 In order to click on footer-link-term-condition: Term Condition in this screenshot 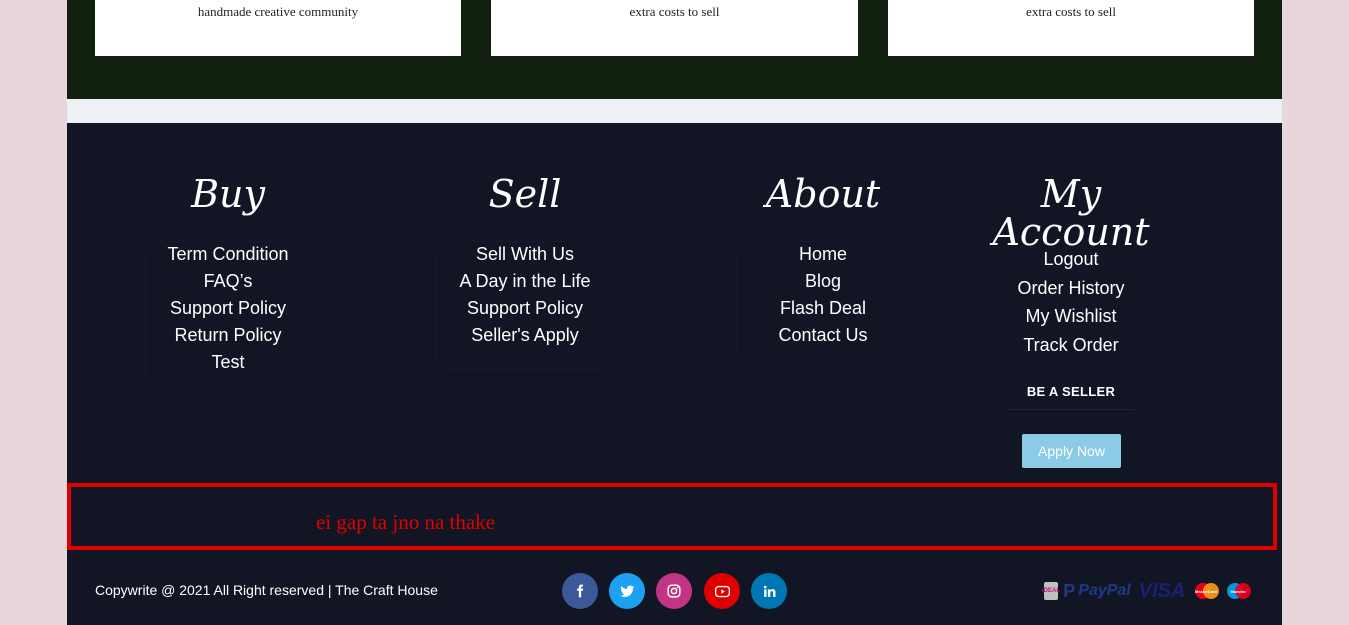, I will do `click(227, 254)`.